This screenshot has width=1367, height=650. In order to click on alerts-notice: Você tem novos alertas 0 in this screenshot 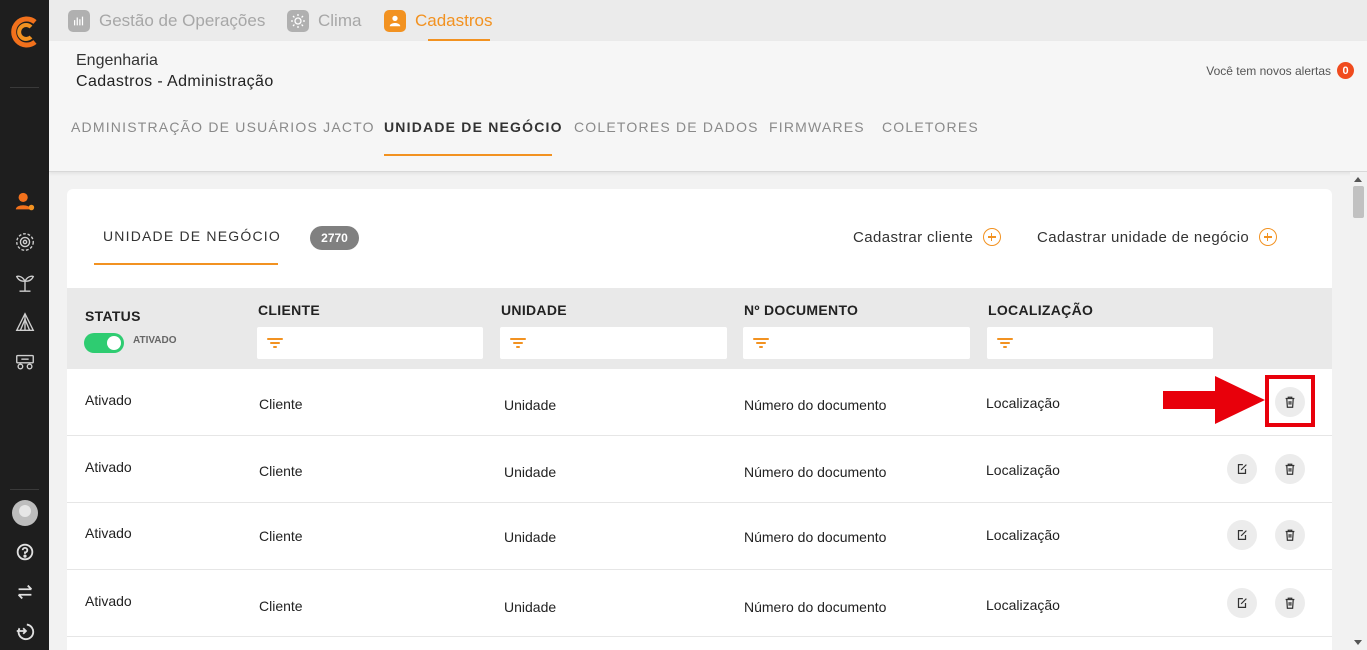, I will do `click(1280, 70)`.